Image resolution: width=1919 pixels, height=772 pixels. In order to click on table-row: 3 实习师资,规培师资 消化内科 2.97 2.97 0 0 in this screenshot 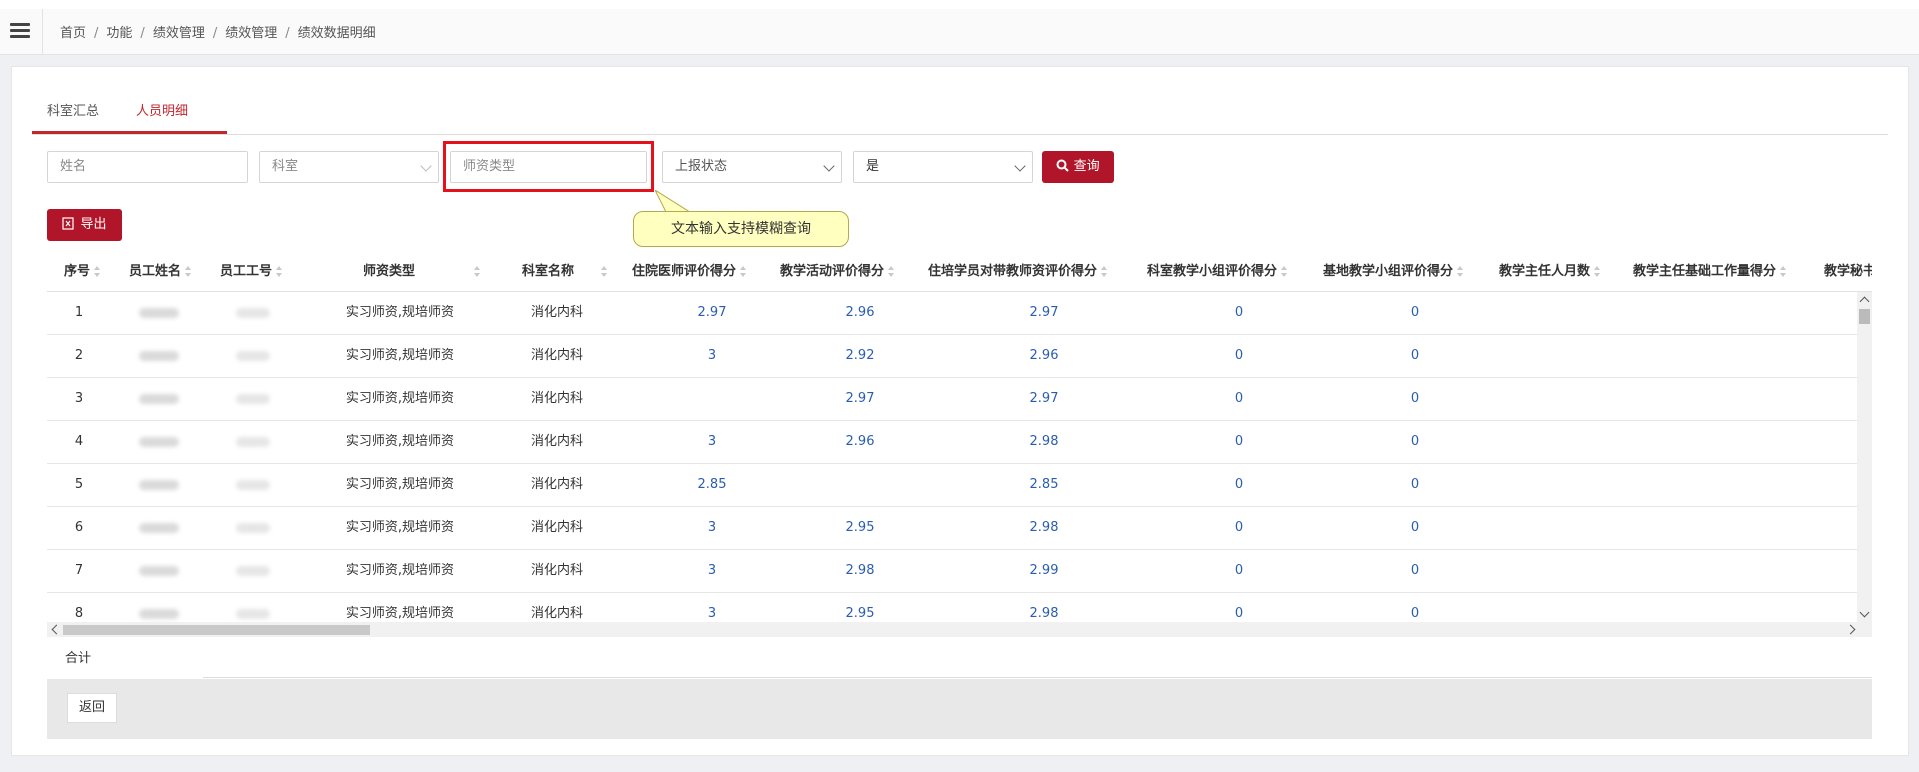, I will do `click(952, 399)`.